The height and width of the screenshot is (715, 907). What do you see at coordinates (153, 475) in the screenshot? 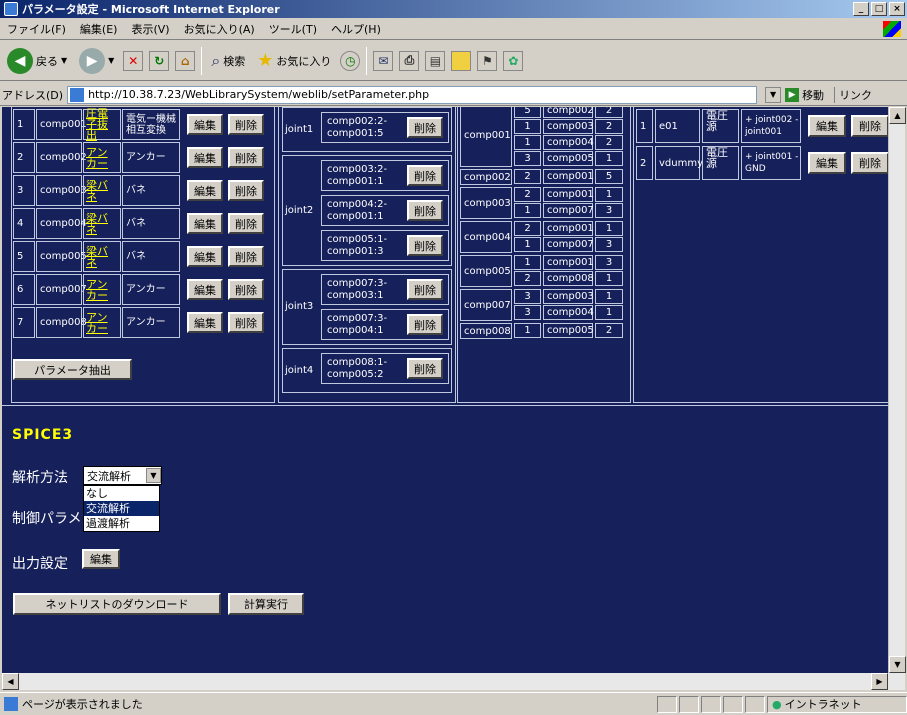
I see `chevron-down-icon: ▼` at bounding box center [153, 475].